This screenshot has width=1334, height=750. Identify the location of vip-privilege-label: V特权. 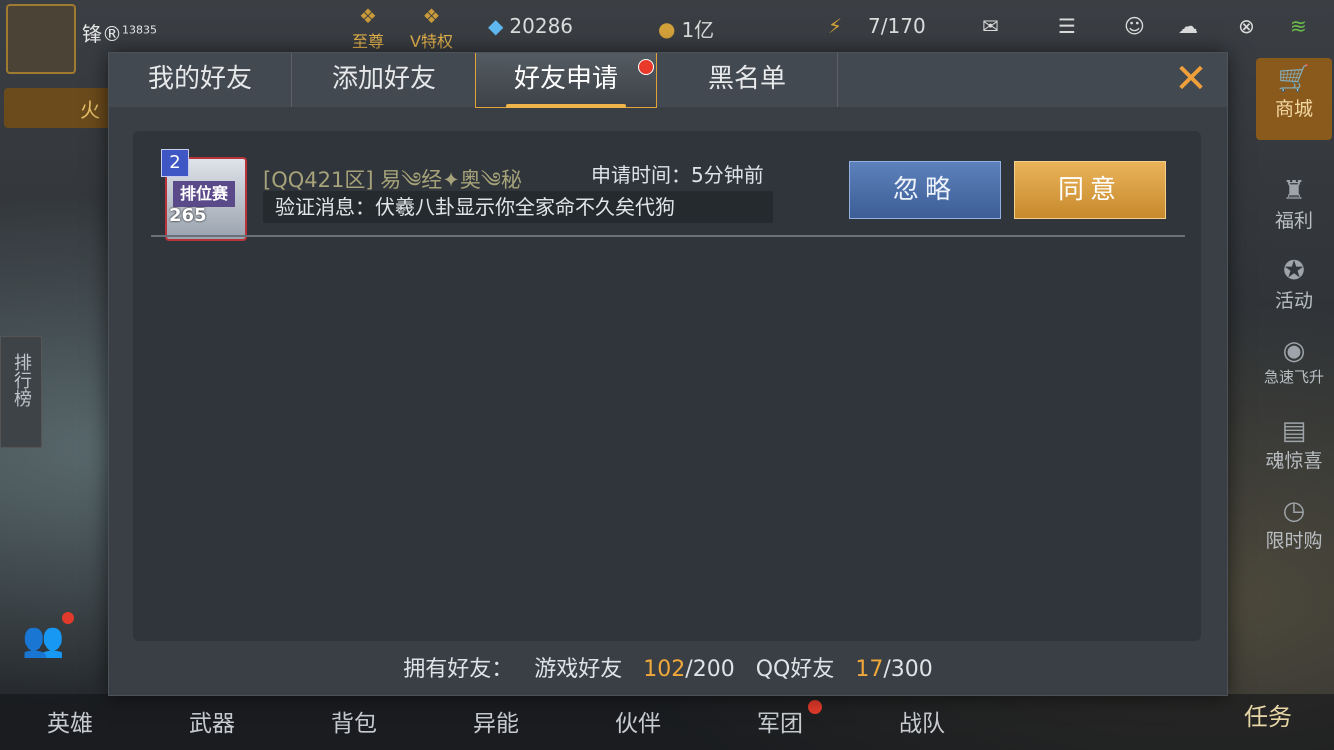
(431, 41).